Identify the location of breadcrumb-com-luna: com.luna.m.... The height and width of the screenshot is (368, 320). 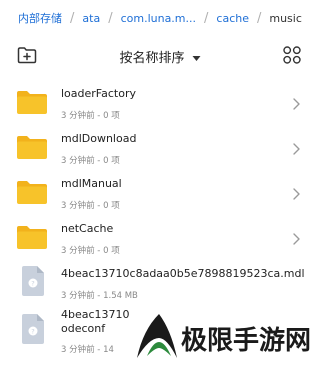
(158, 18).